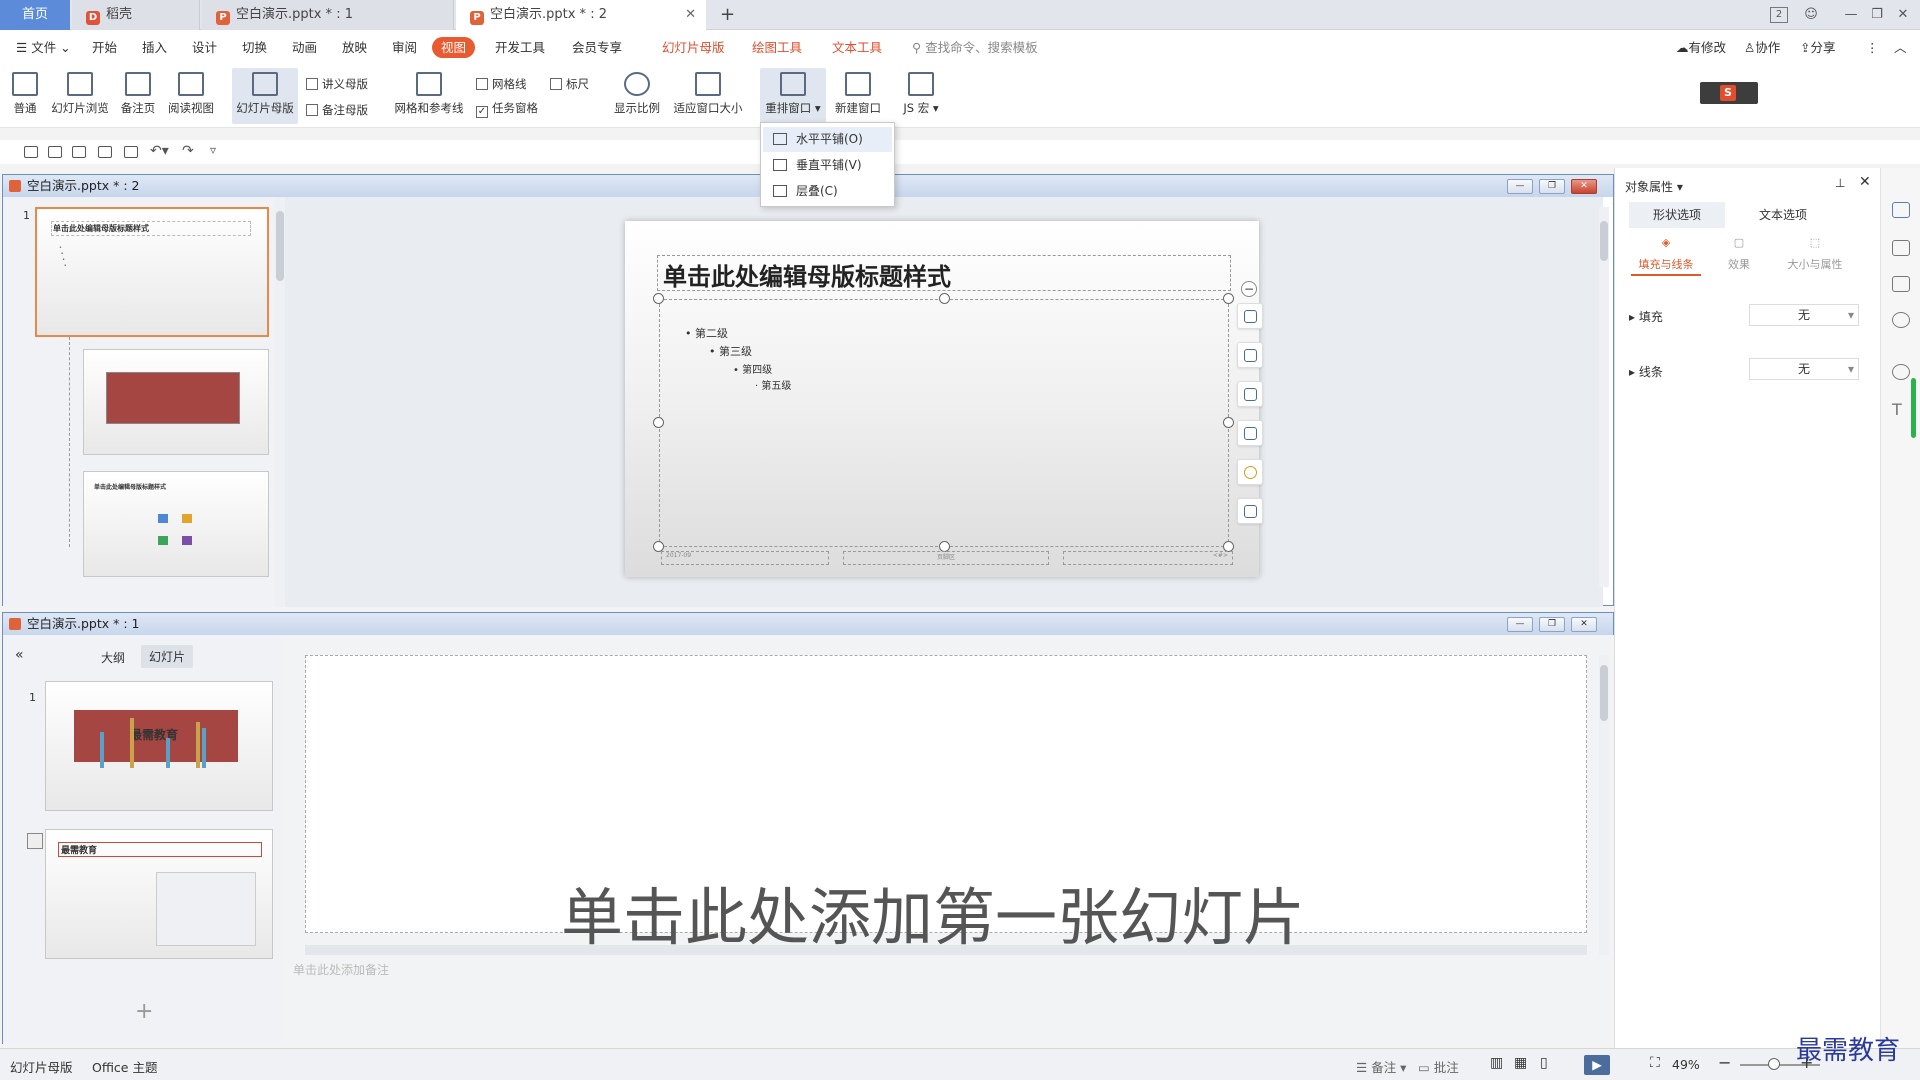 The height and width of the screenshot is (1080, 1920). Describe the element at coordinates (1250, 472) in the screenshot. I see `lightbulb-button` at that location.